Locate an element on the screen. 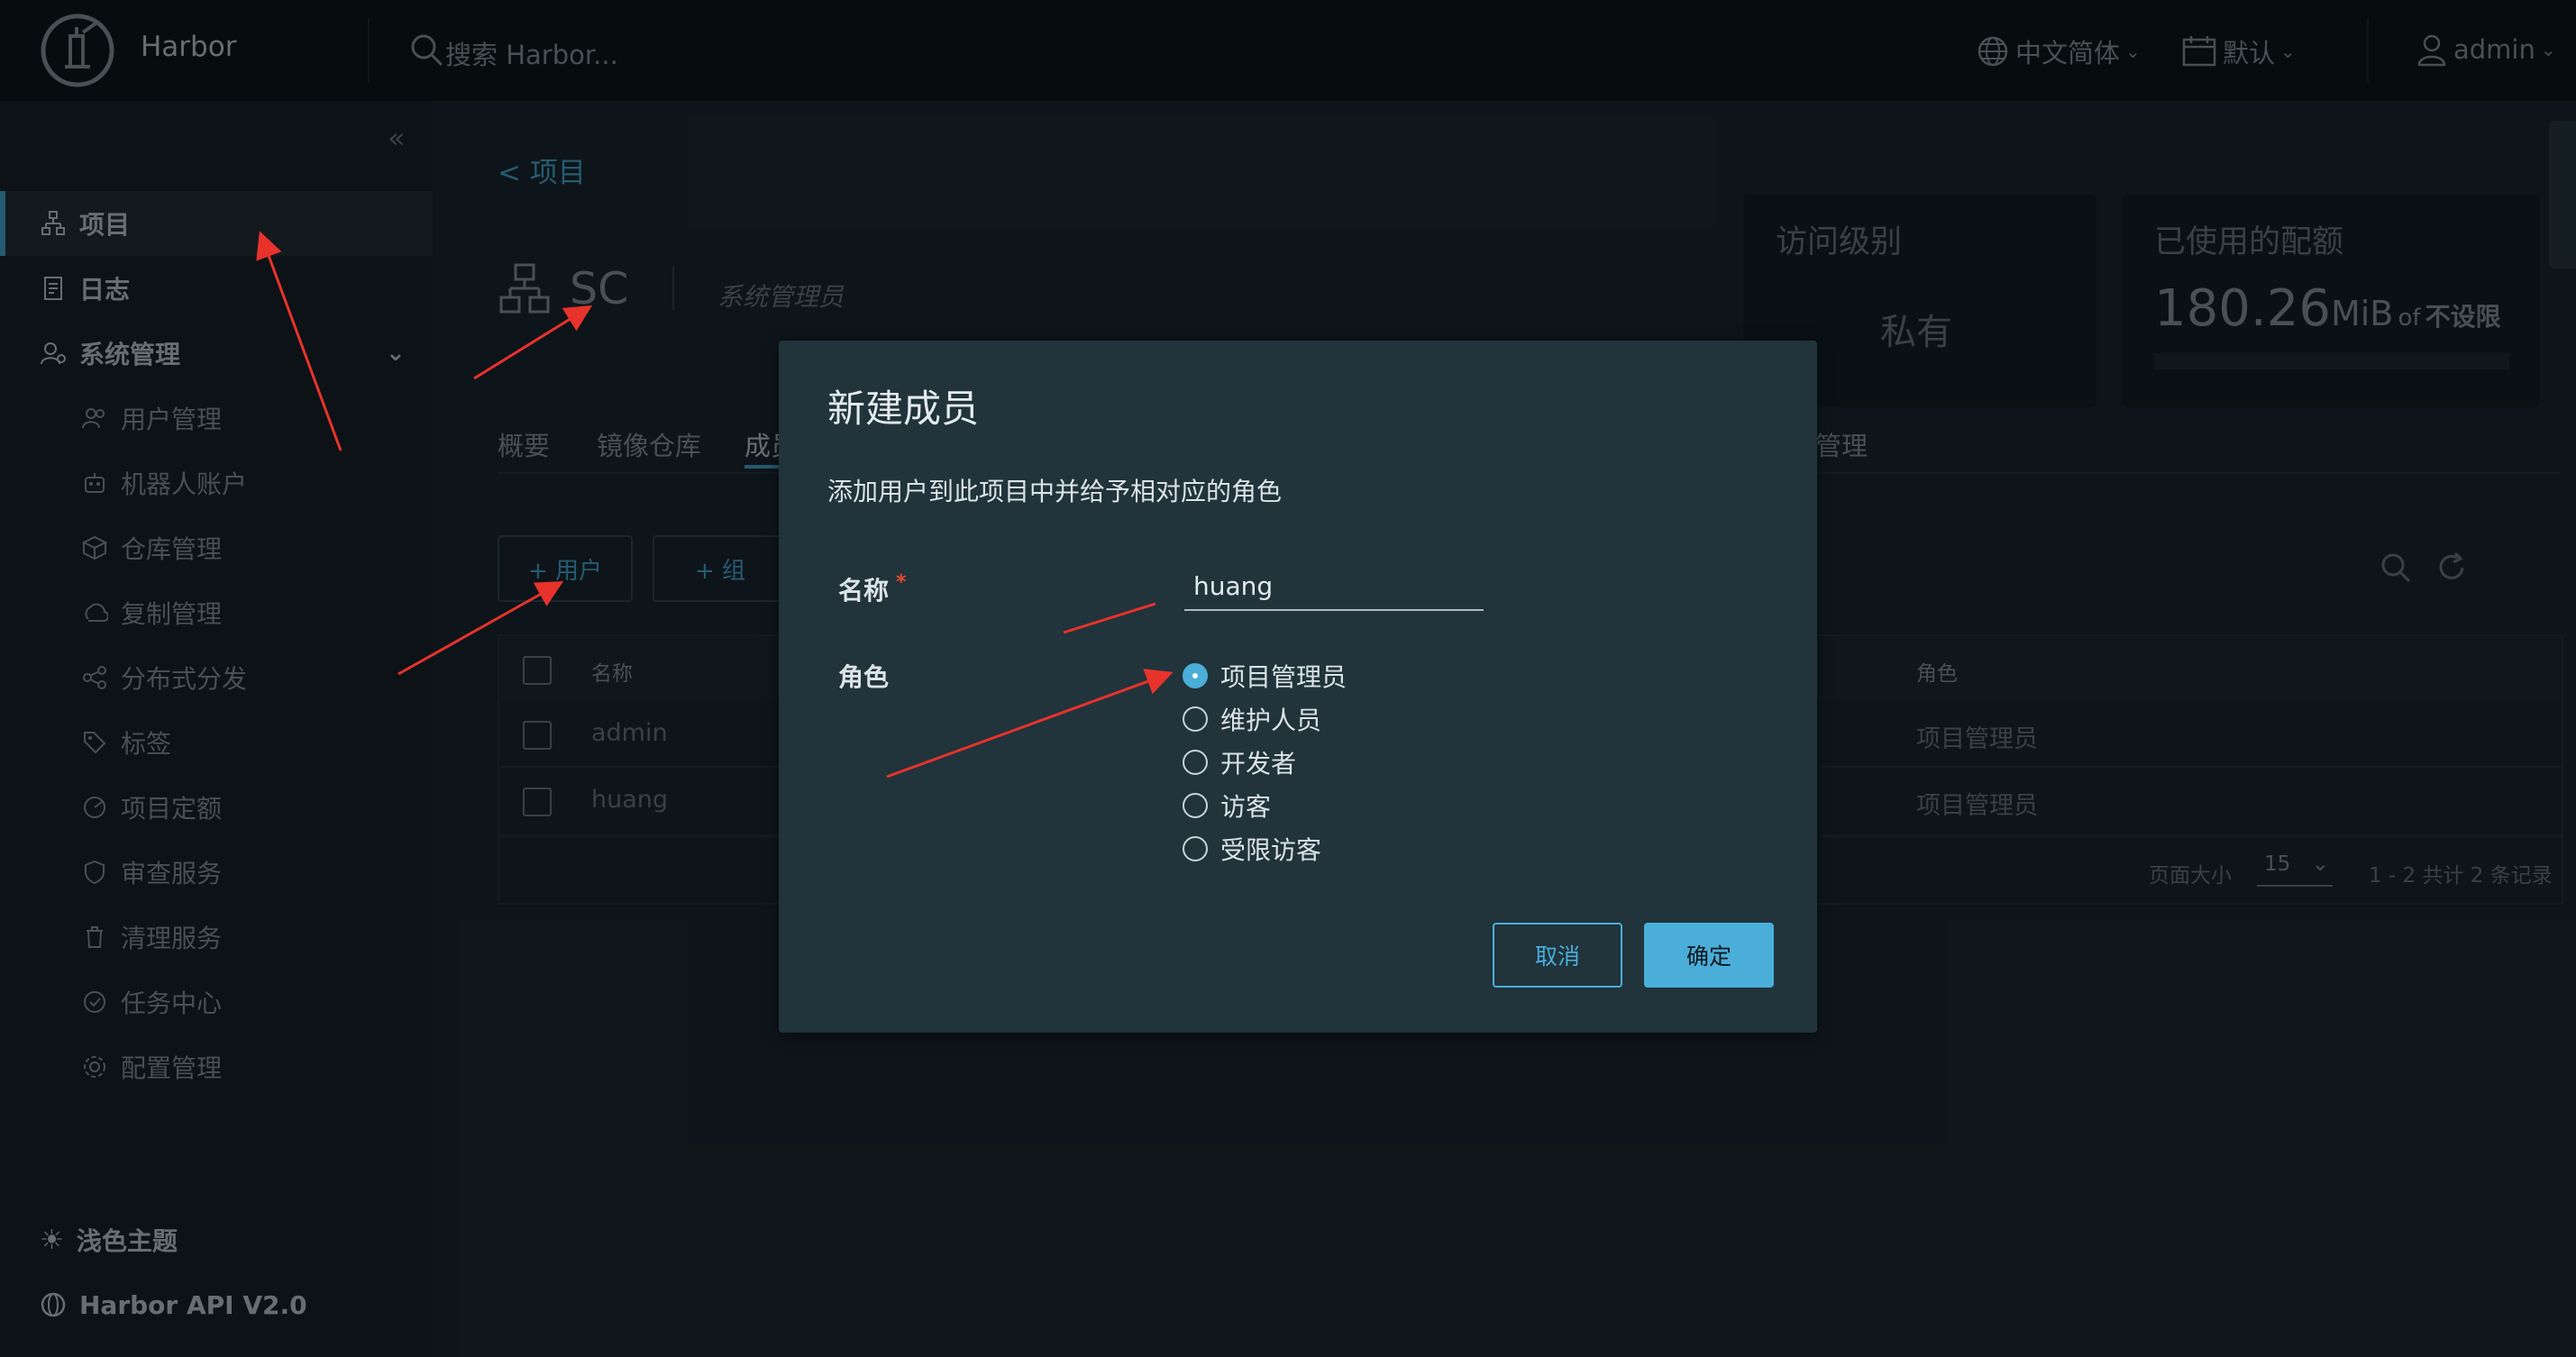 The height and width of the screenshot is (1357, 2576). role-option-label: 访客 is located at coordinates (1246, 807).